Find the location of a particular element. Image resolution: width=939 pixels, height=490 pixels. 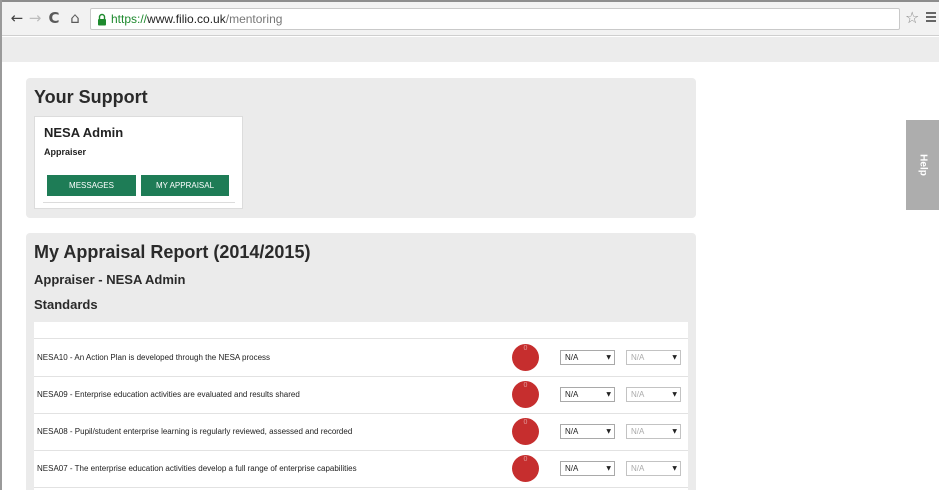

help-tab: Help is located at coordinates (922, 165).